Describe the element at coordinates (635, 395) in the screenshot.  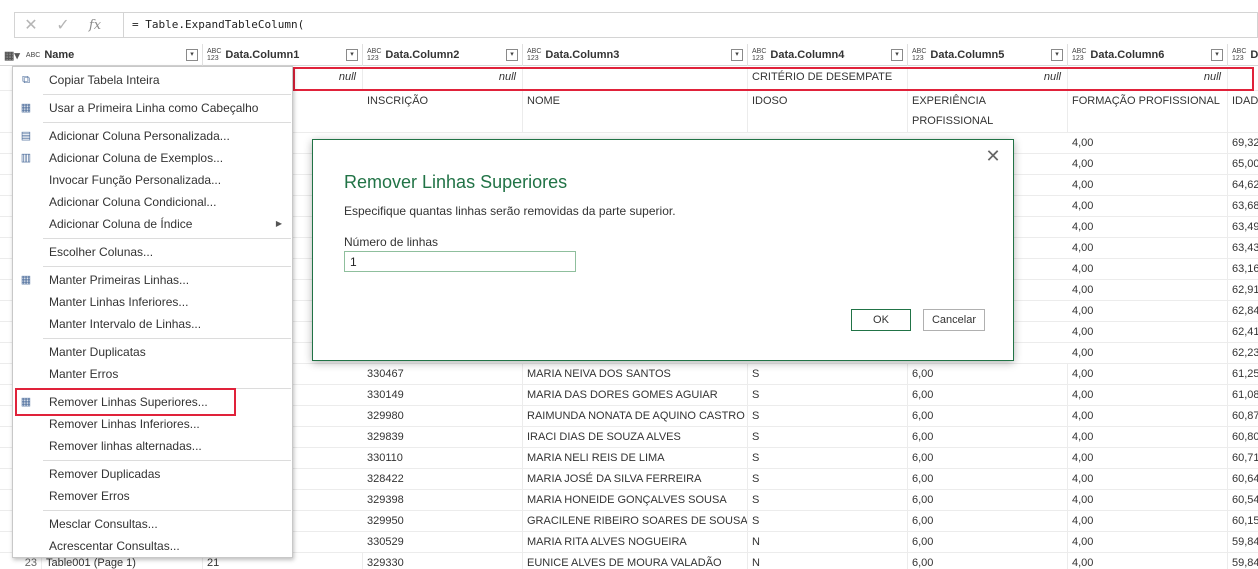
I see `table-cell: MARIA DAS DORES GOMES AGUIAR` at that location.